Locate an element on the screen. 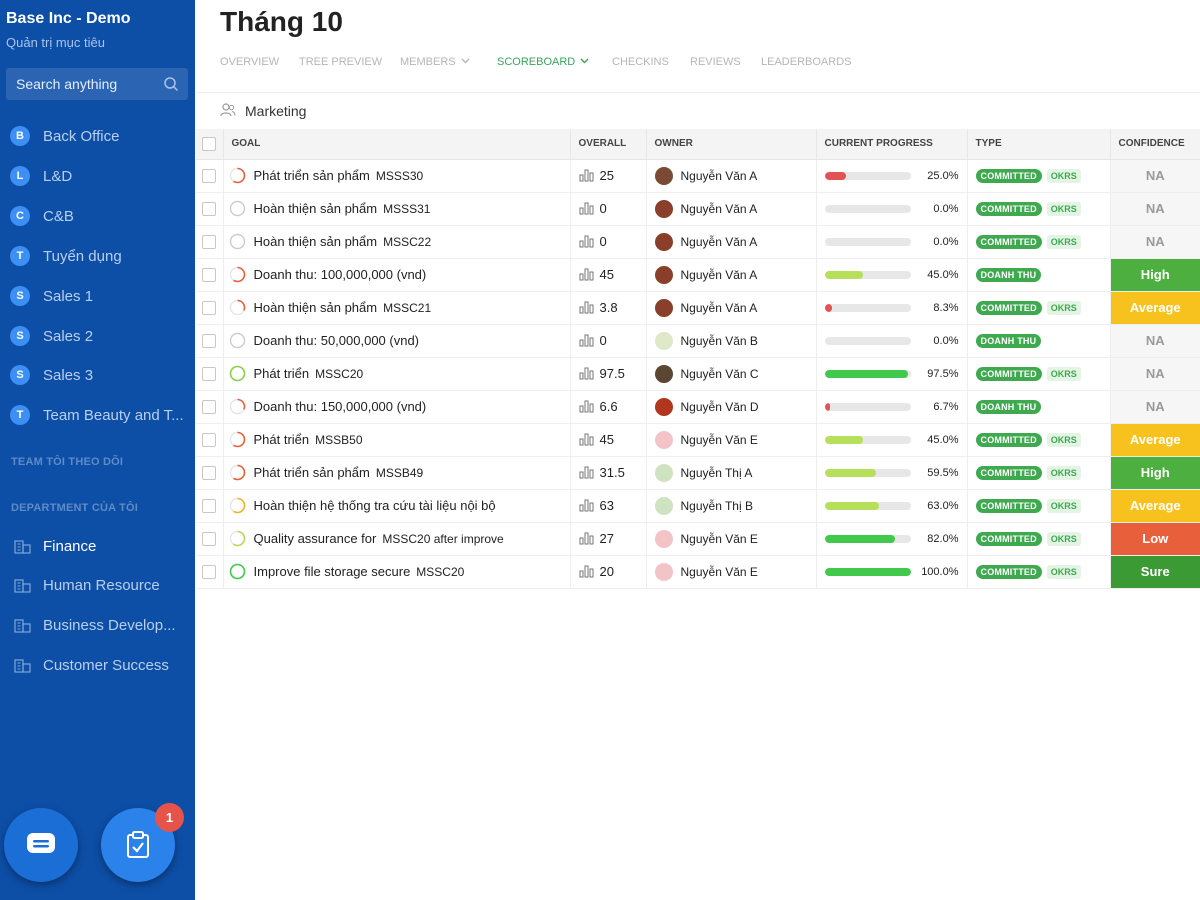  column-type: TYPE is located at coordinates (1039, 144).